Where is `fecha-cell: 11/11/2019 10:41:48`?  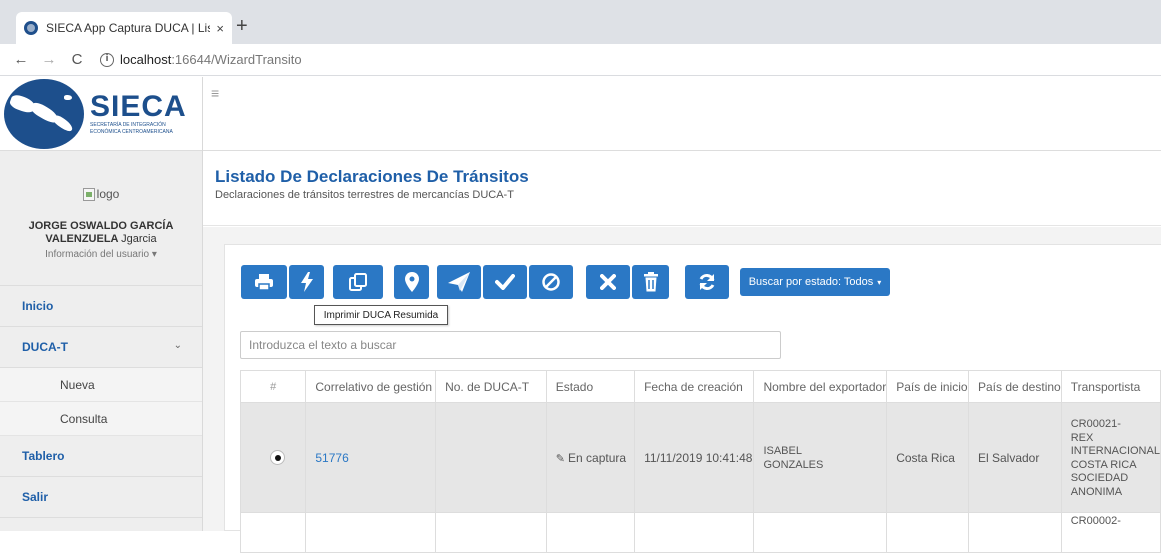 fecha-cell: 11/11/2019 10:41:48 is located at coordinates (694, 457).